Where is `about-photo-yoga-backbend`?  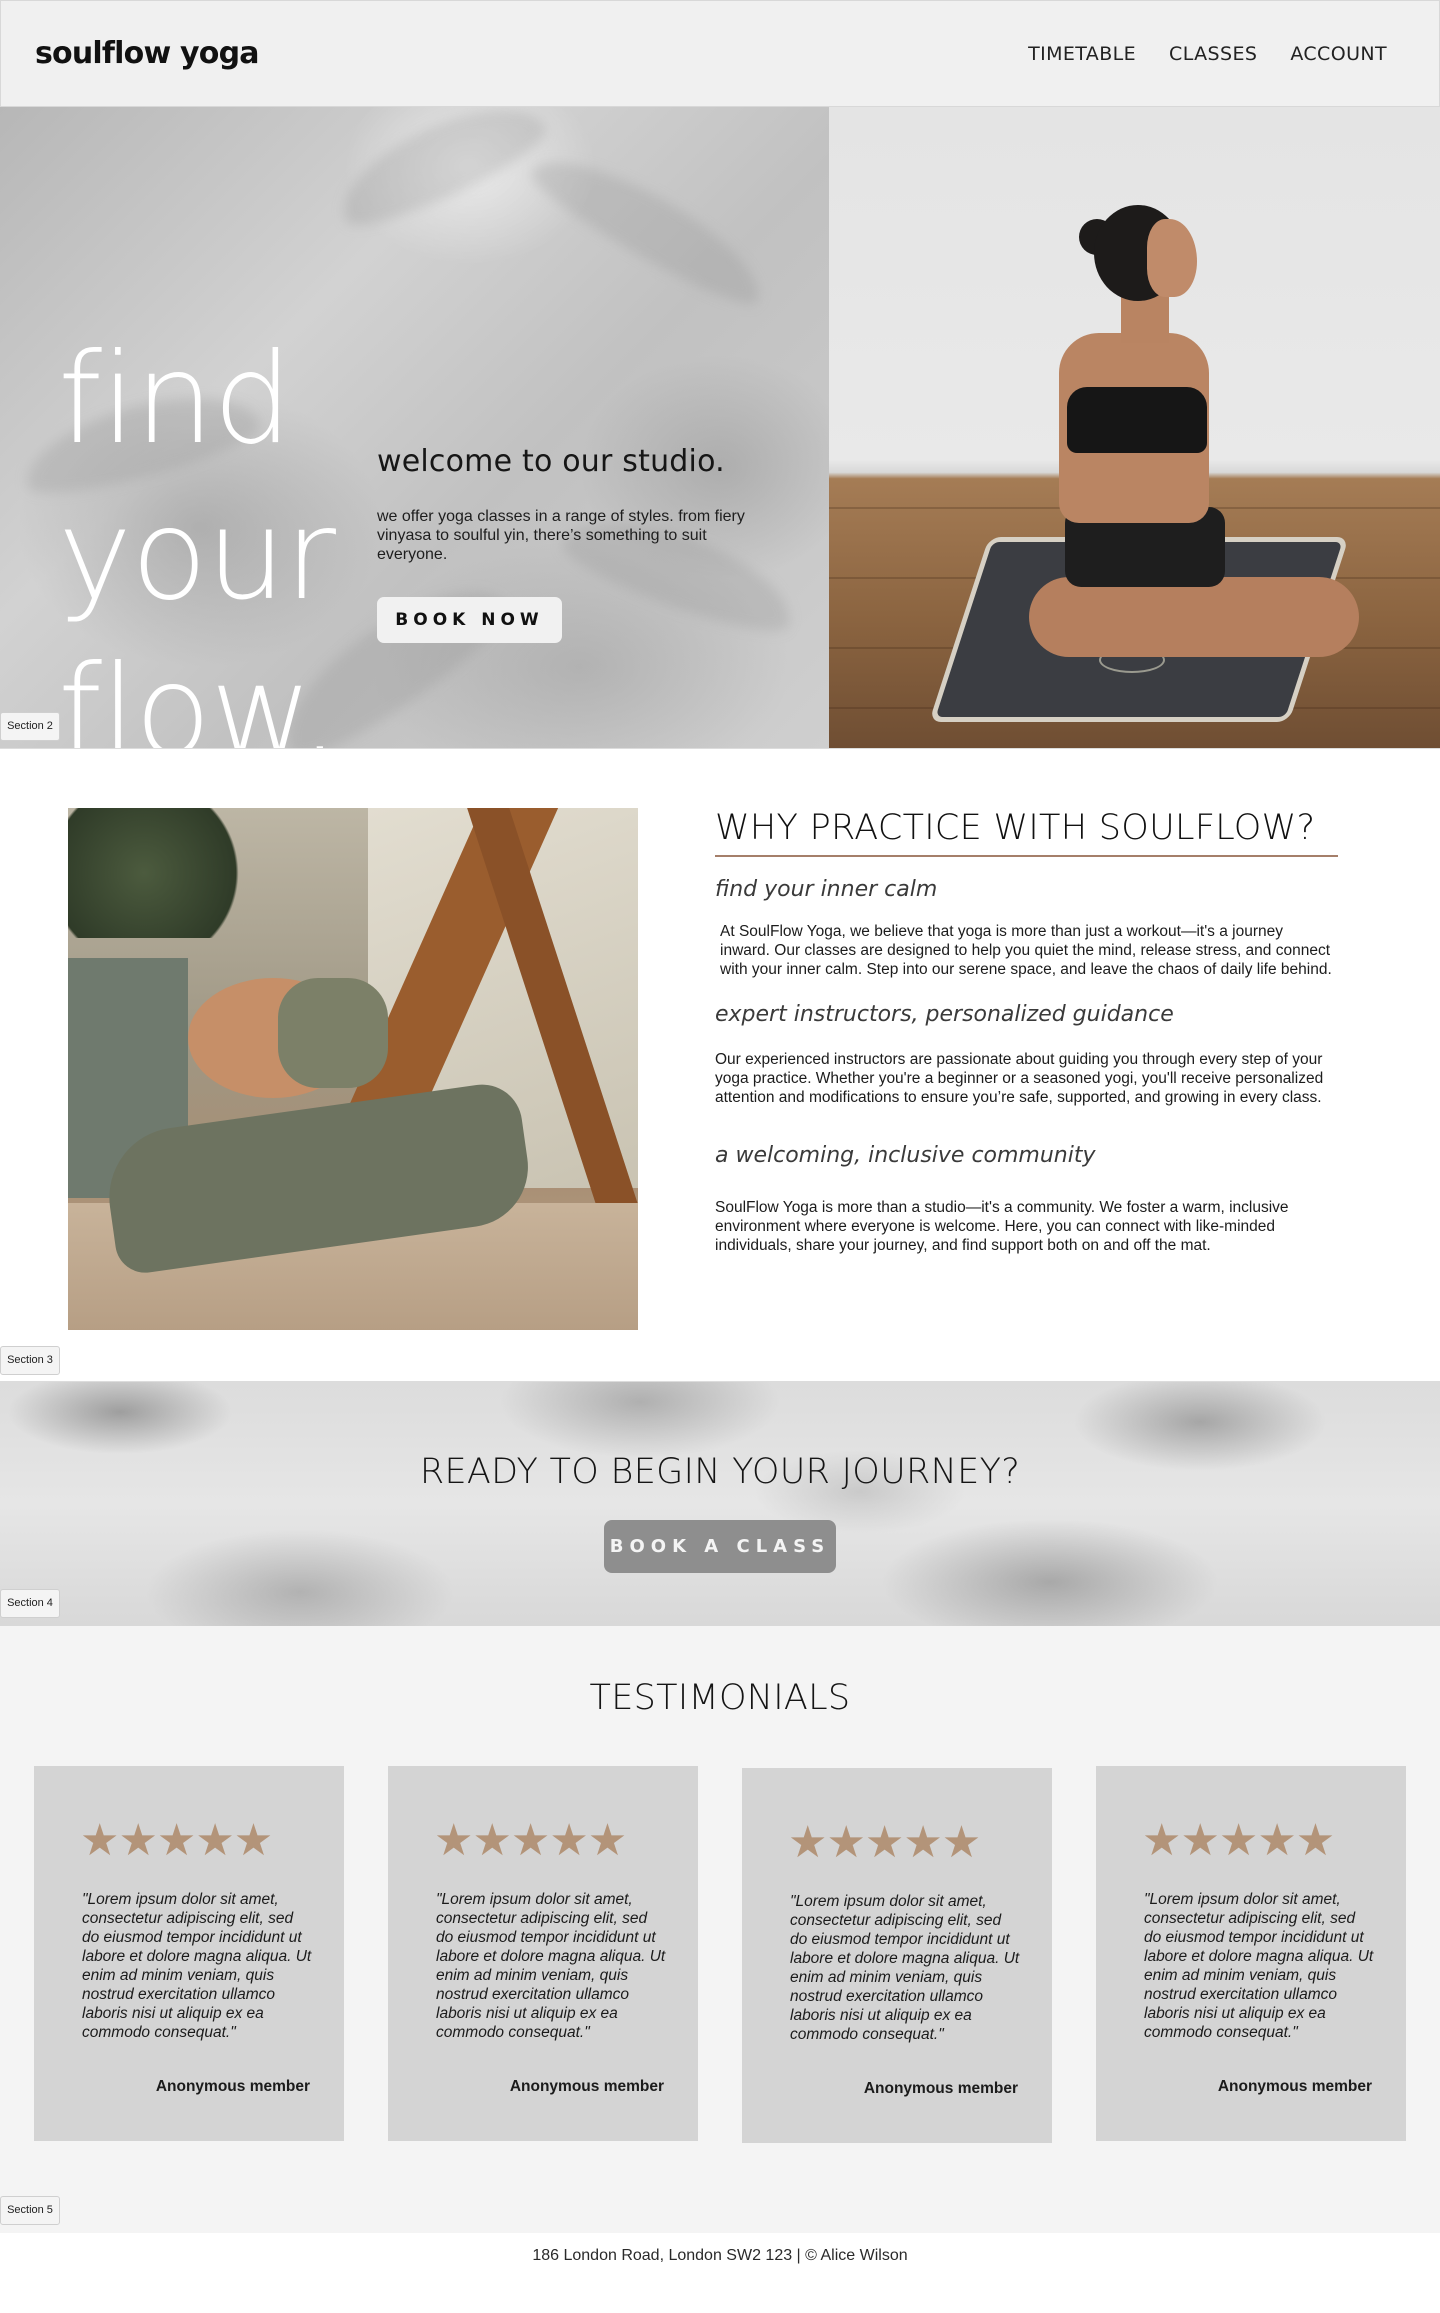 about-photo-yoga-backbend is located at coordinates (353, 1069).